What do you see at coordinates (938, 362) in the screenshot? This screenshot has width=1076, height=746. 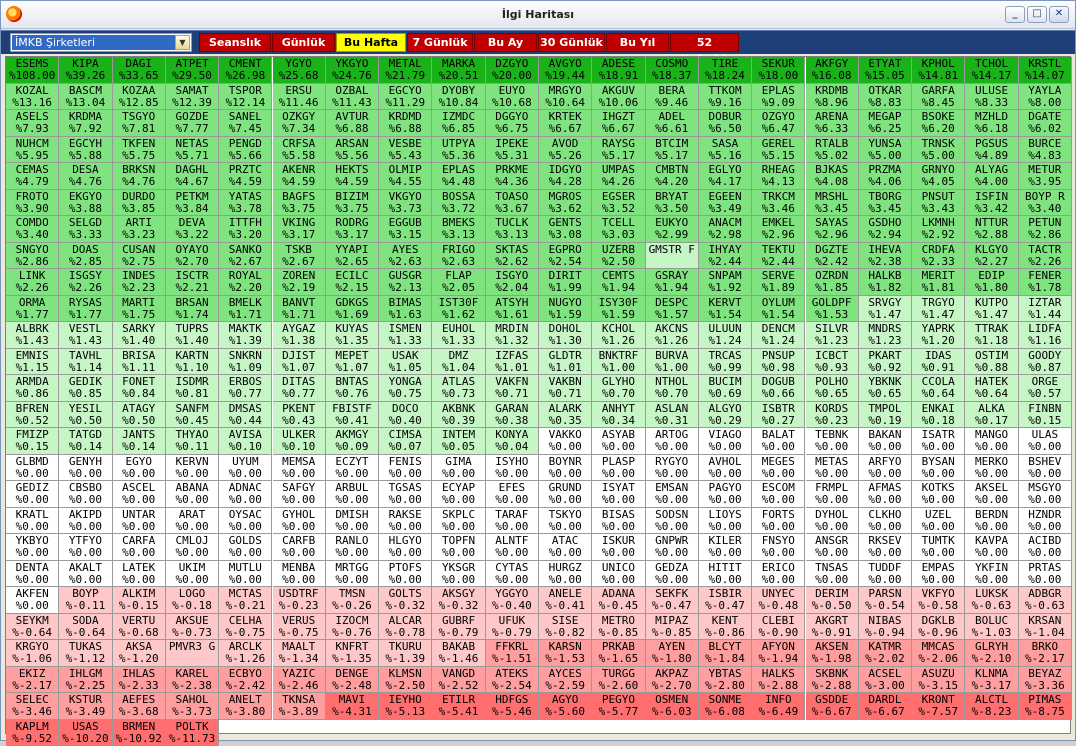 I see `stock-cell: IDAS%0.91` at bounding box center [938, 362].